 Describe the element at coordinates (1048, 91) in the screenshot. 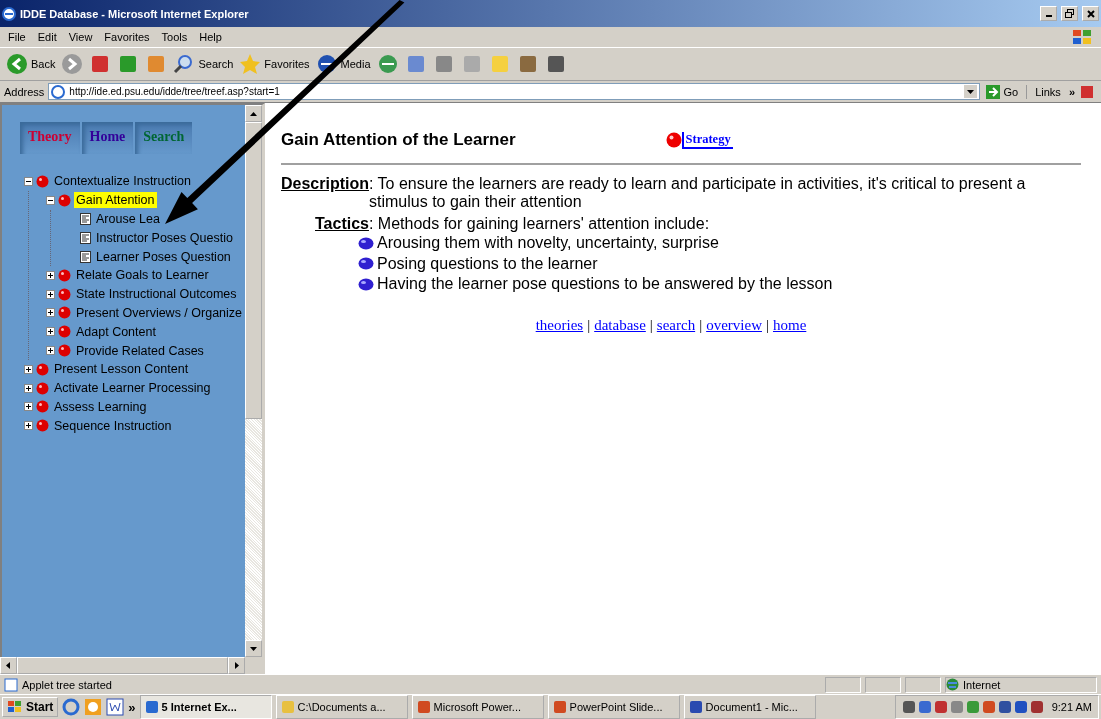

I see `links-button: Links` at that location.